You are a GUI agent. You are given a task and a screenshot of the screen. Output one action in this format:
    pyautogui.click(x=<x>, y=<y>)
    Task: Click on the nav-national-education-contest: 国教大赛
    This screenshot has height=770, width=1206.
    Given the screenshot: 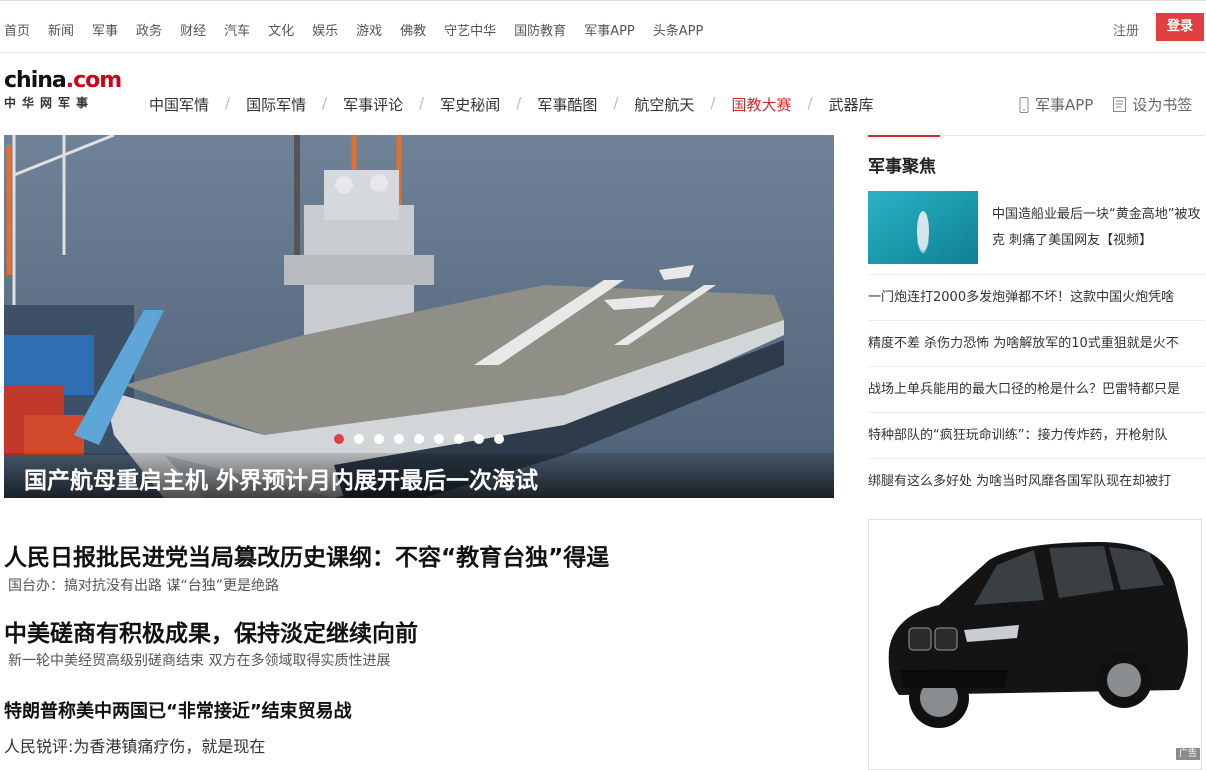 What is the action you would take?
    pyautogui.click(x=761, y=104)
    